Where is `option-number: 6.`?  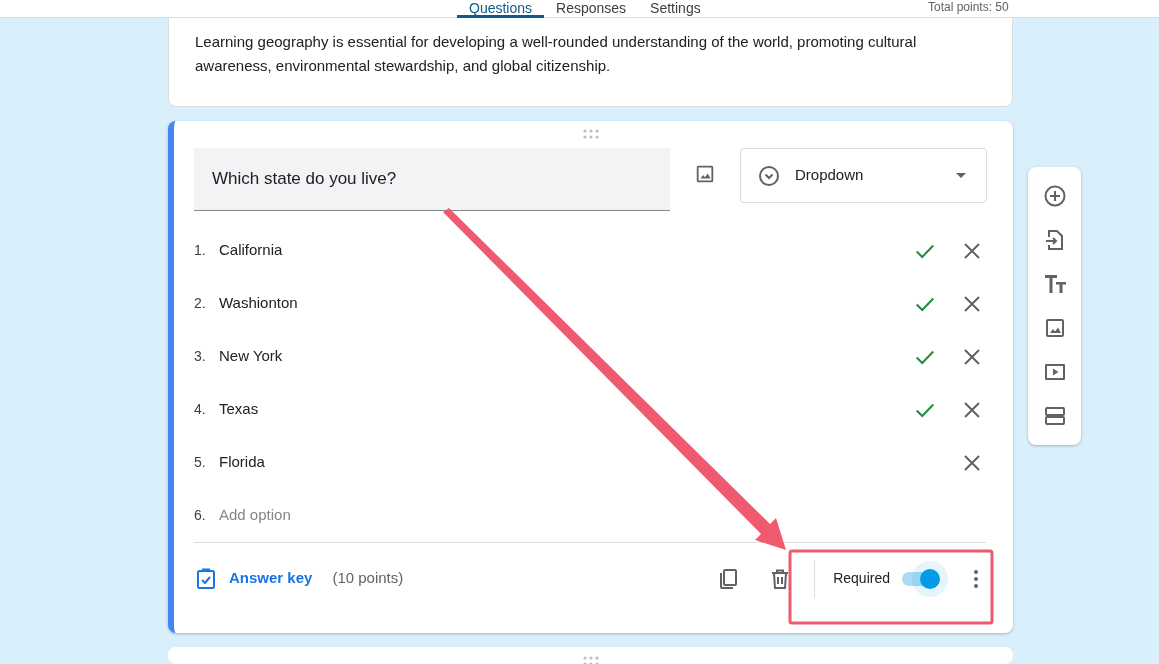
option-number: 6. is located at coordinates (200, 515).